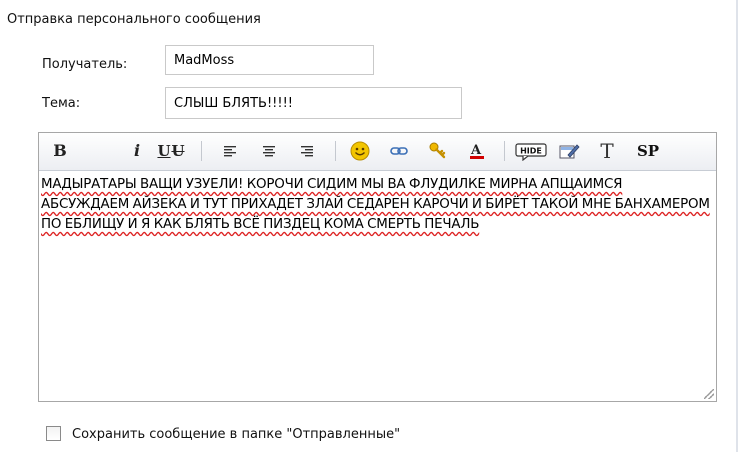  I want to click on save-copy-checkbox, so click(53, 433).